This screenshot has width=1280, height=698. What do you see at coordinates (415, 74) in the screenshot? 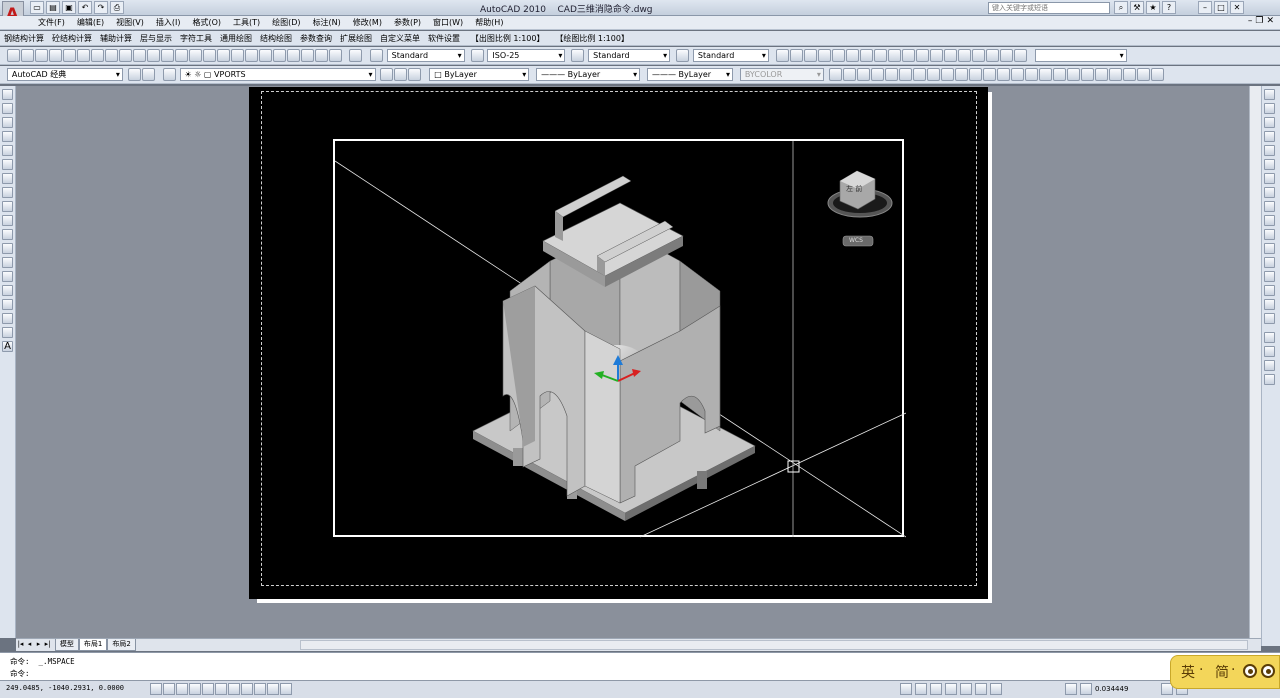
I see `layer-states-icon` at bounding box center [415, 74].